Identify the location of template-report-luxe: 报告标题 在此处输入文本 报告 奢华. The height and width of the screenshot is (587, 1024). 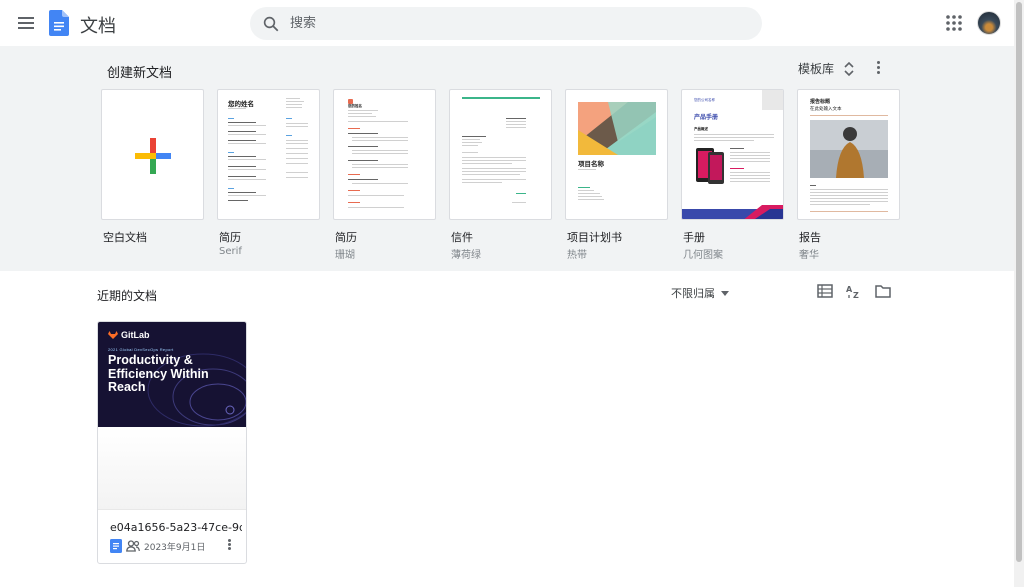
(848, 175).